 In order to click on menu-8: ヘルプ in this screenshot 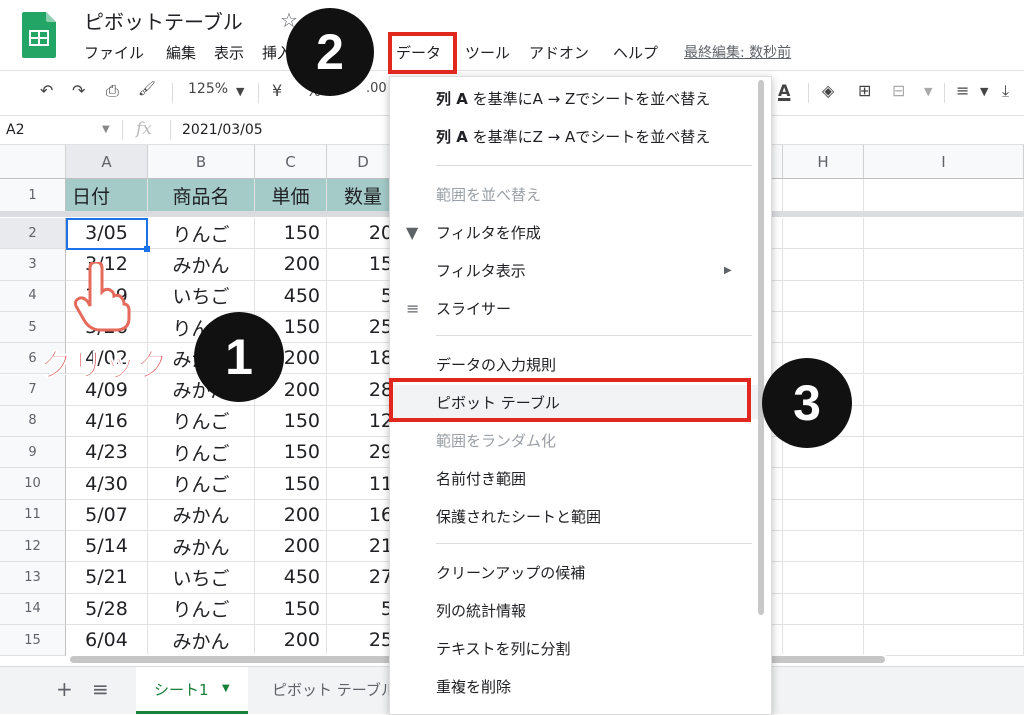, I will do `click(635, 52)`.